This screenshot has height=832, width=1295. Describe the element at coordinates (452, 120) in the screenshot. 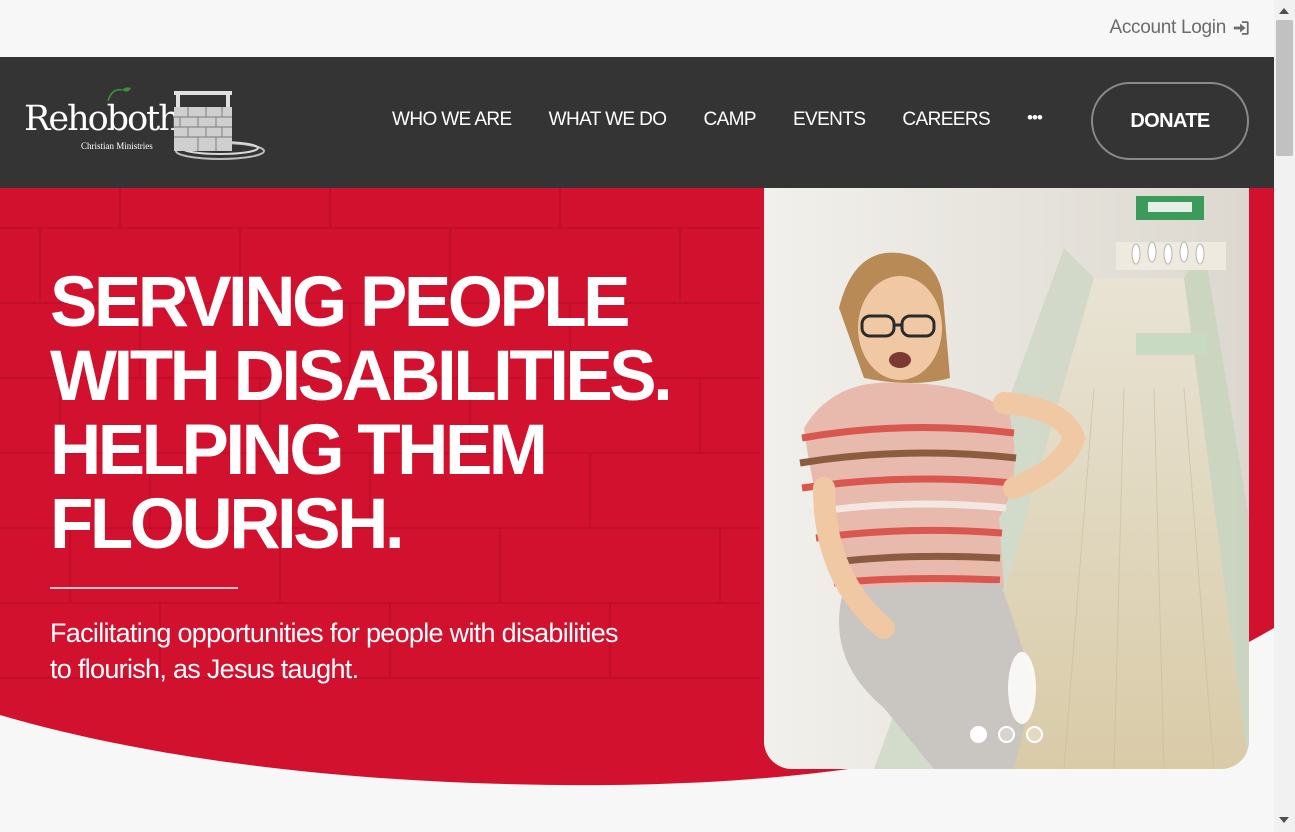

I see `nav-item-who-we-are: WHO WE ARE` at that location.